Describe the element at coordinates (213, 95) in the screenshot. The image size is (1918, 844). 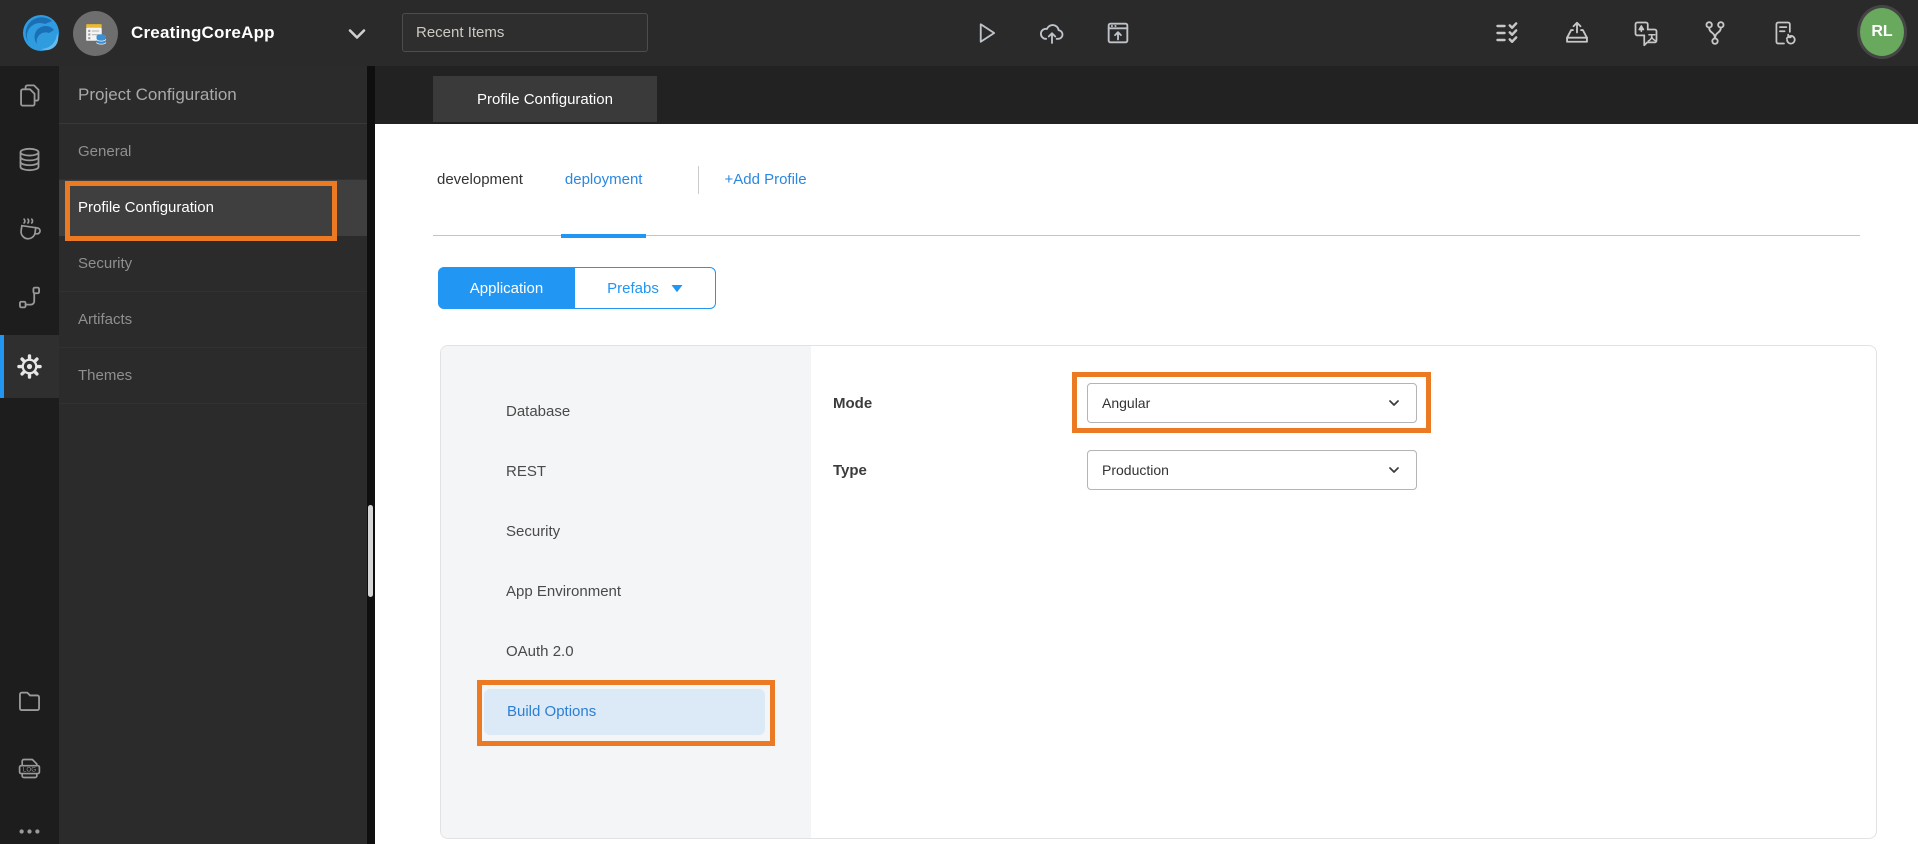
I see `panel-title: Project Configuration` at that location.